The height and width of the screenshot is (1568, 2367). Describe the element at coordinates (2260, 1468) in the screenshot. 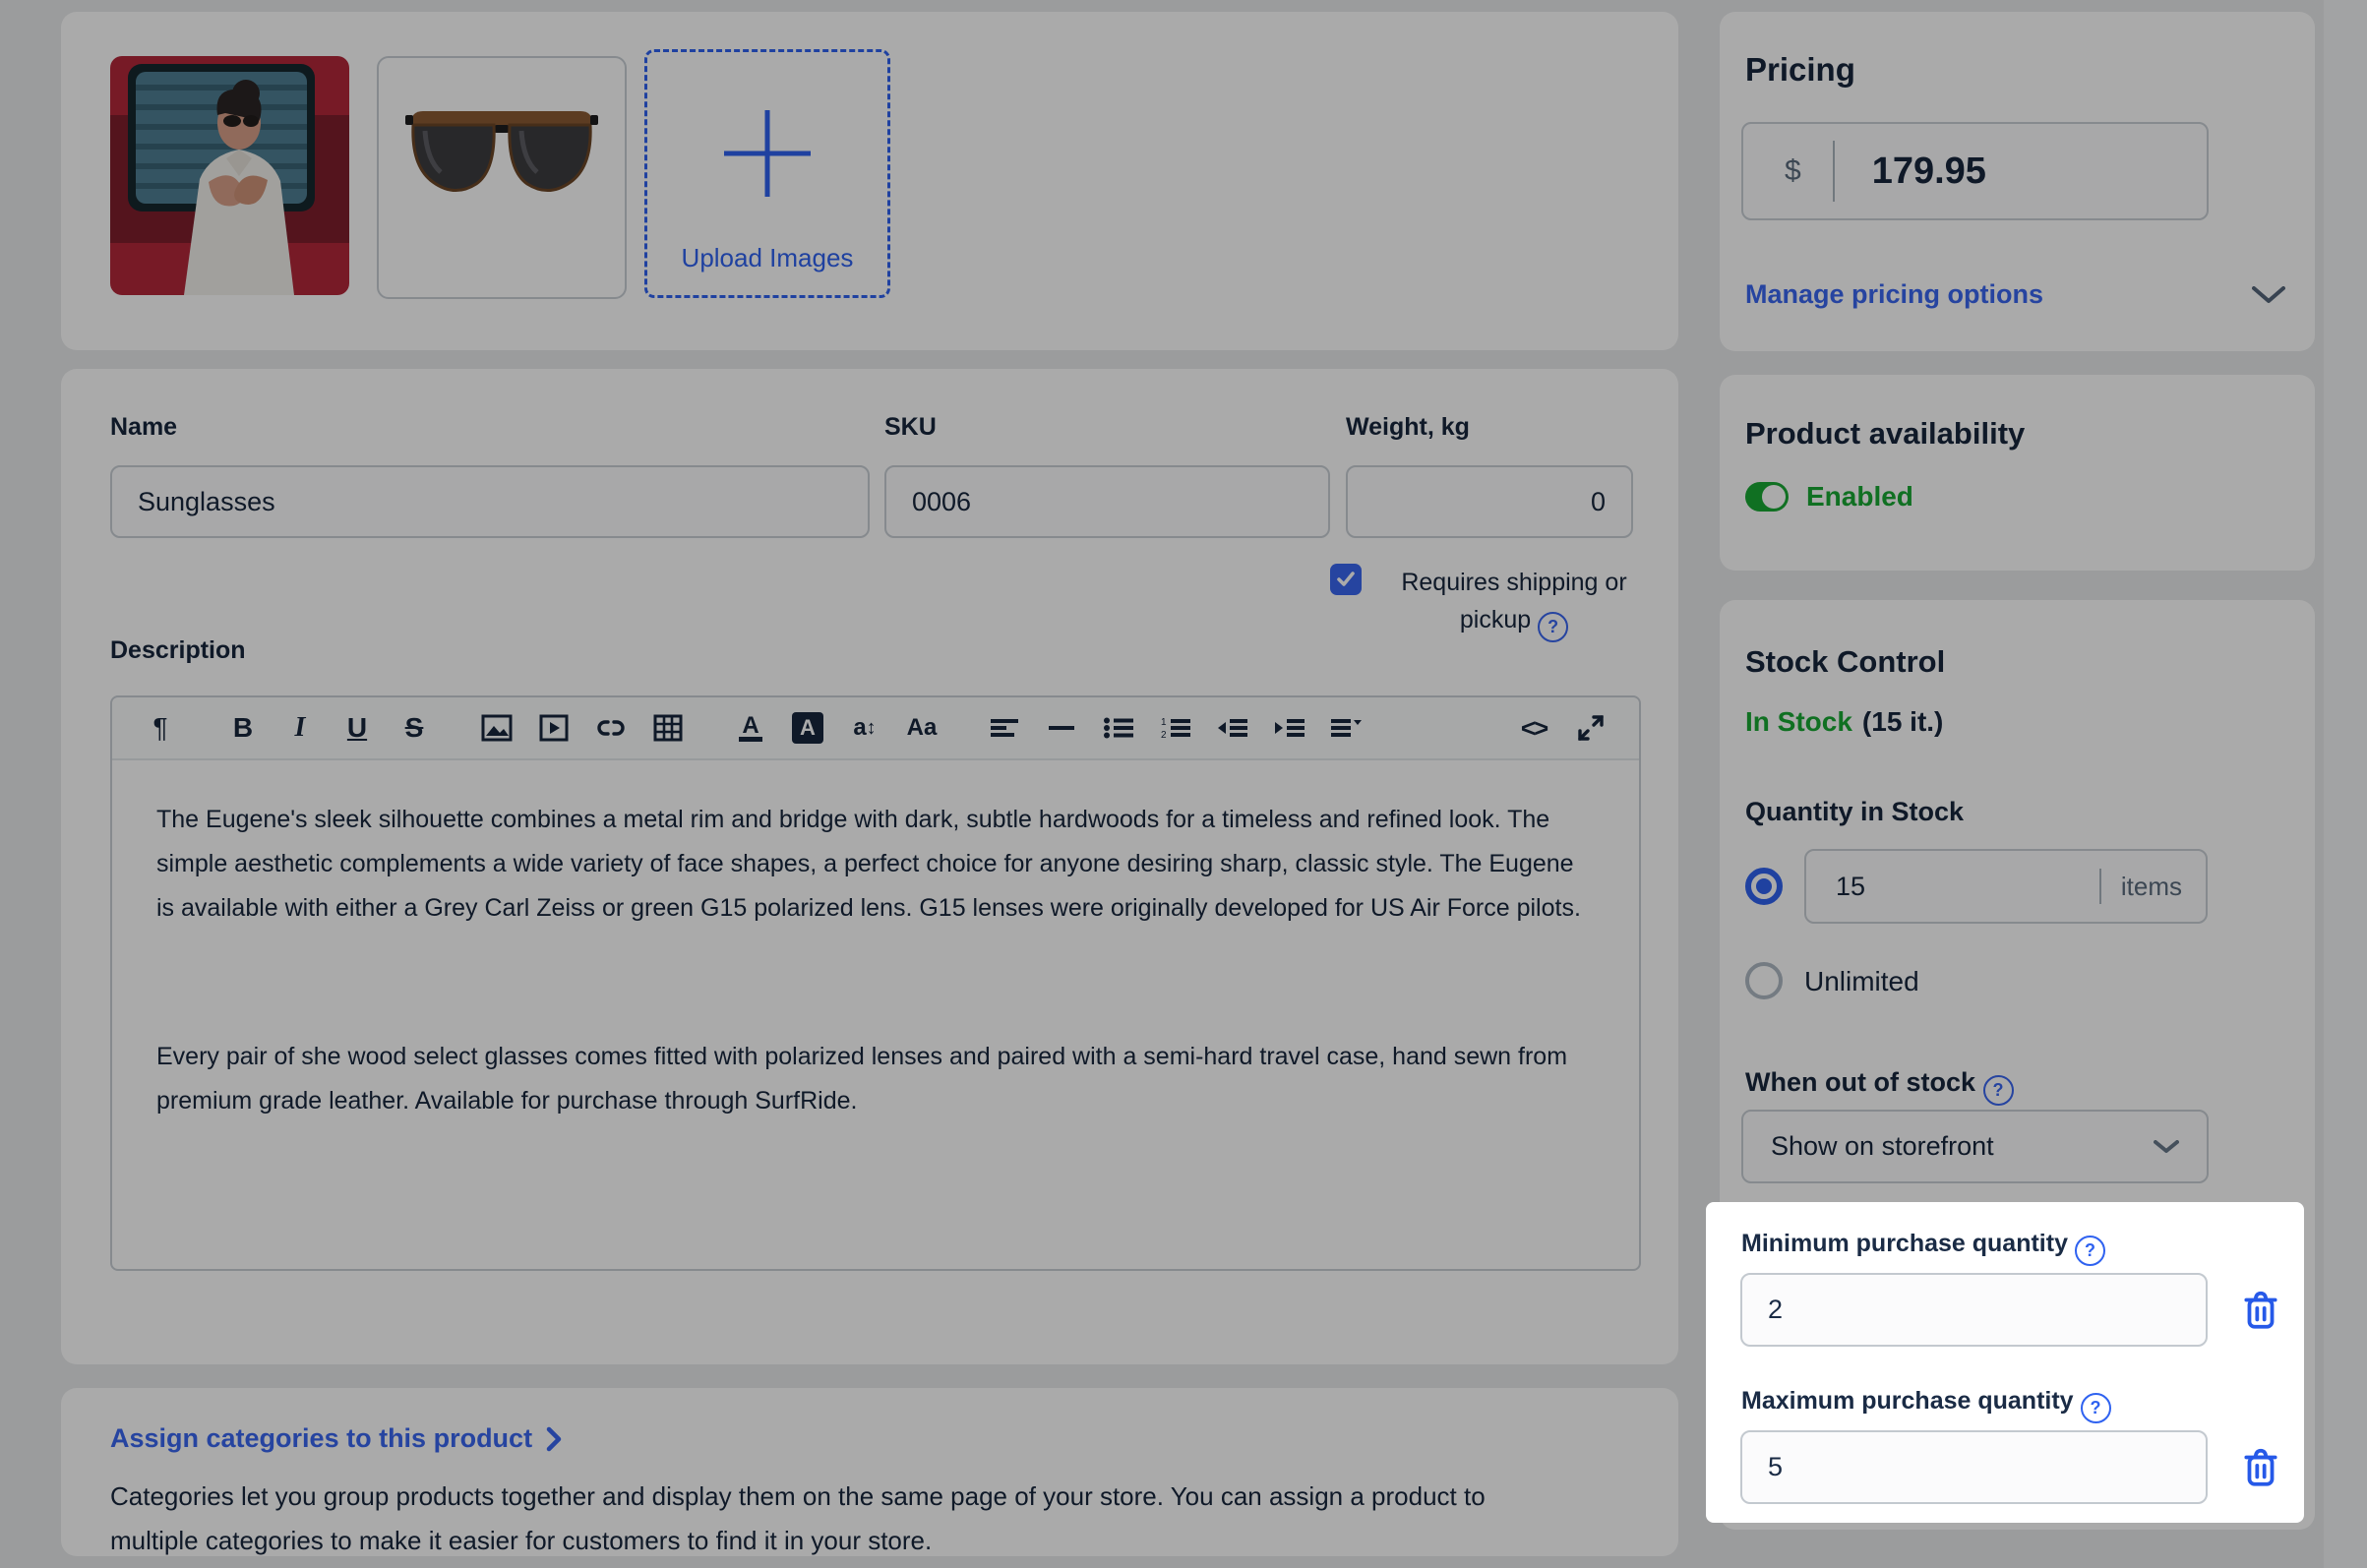

I see `max-purchase-delete-icon` at that location.